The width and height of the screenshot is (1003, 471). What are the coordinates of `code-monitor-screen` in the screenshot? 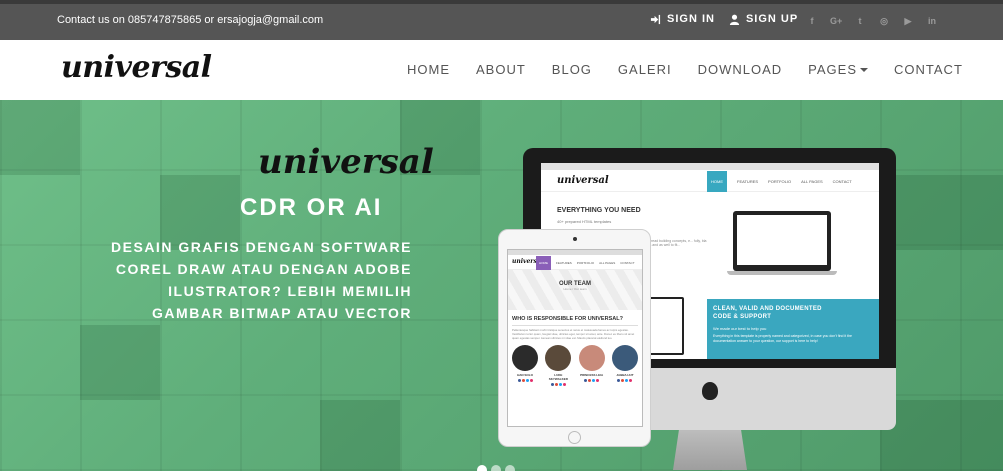 It's located at (666, 326).